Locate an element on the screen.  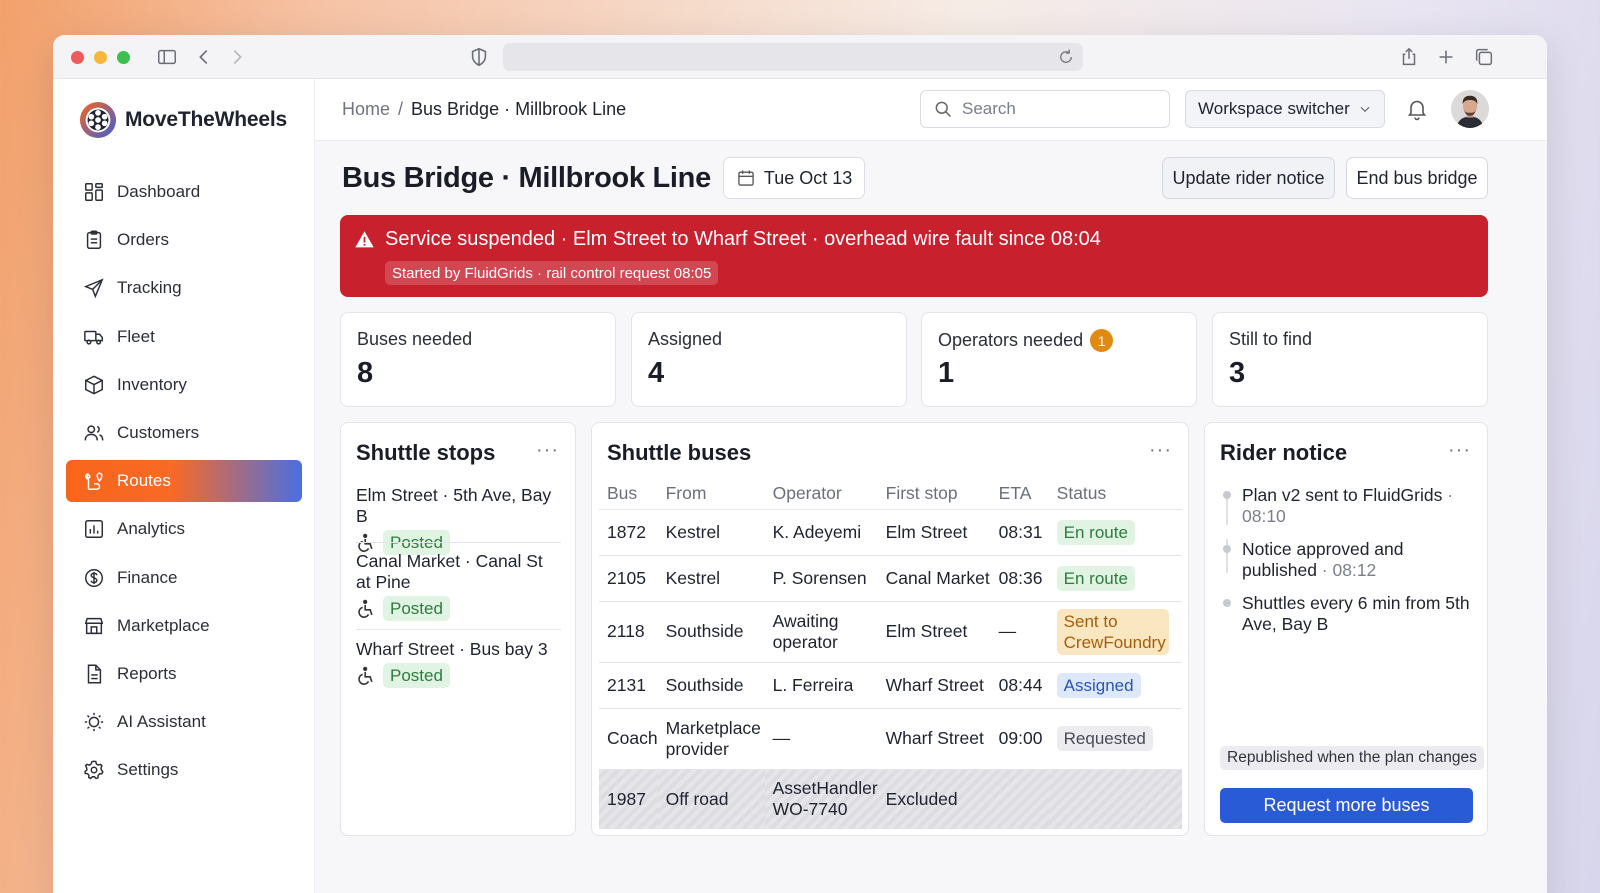
sidebar-item-label: Reports is located at coordinates (147, 673).